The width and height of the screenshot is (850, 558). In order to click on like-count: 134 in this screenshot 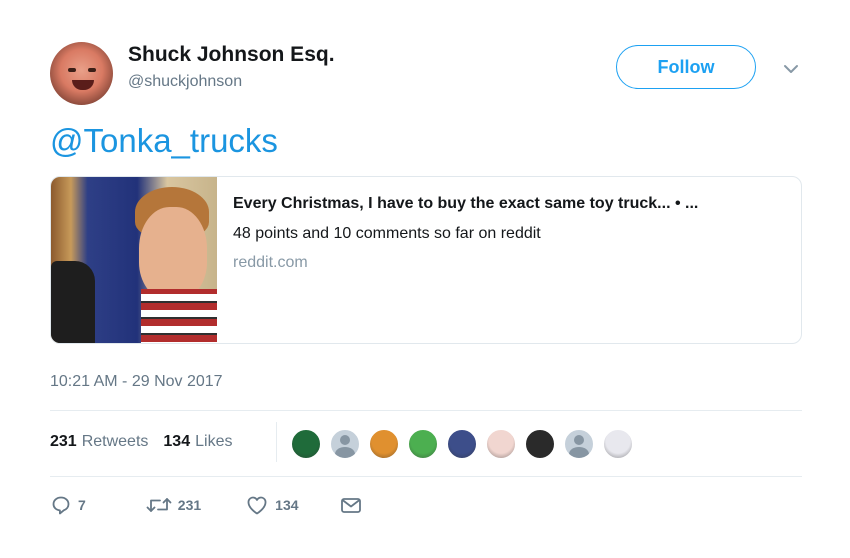, I will do `click(287, 505)`.